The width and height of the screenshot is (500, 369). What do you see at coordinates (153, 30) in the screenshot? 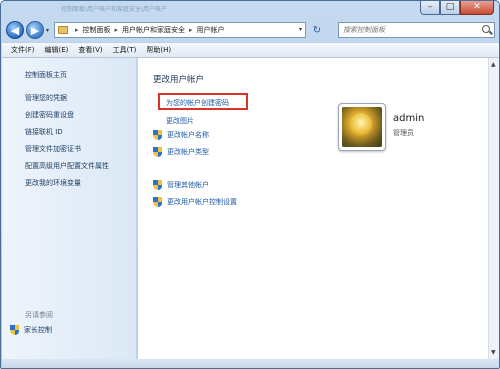
I see `breadcrumb-user-accounts-family-safety: 用户帐户和家庭安全` at bounding box center [153, 30].